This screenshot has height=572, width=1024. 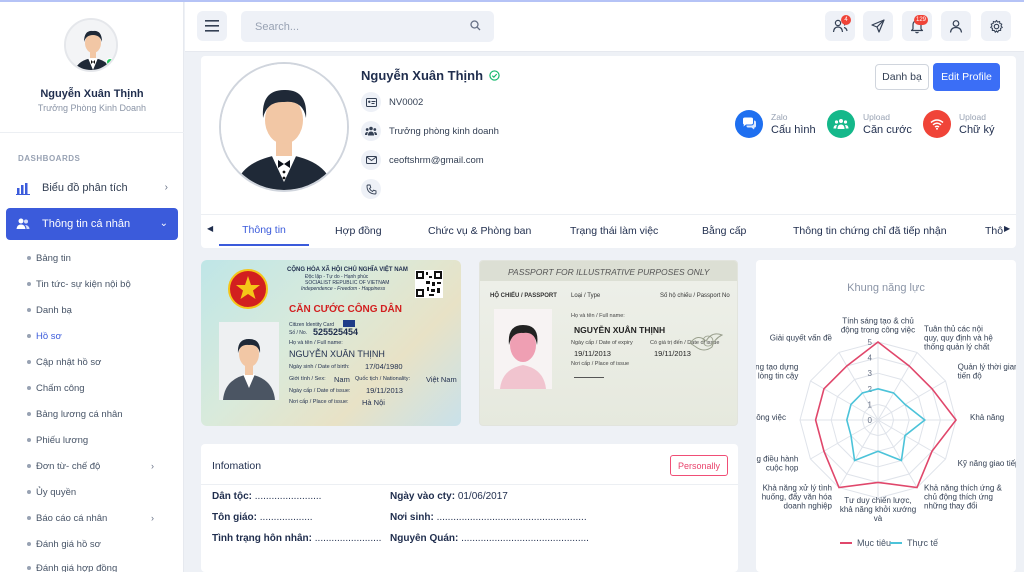 What do you see at coordinates (602, 343) in the screenshot?
I see `passport-issue-label: Ngày cấp / Date of expiry` at bounding box center [602, 343].